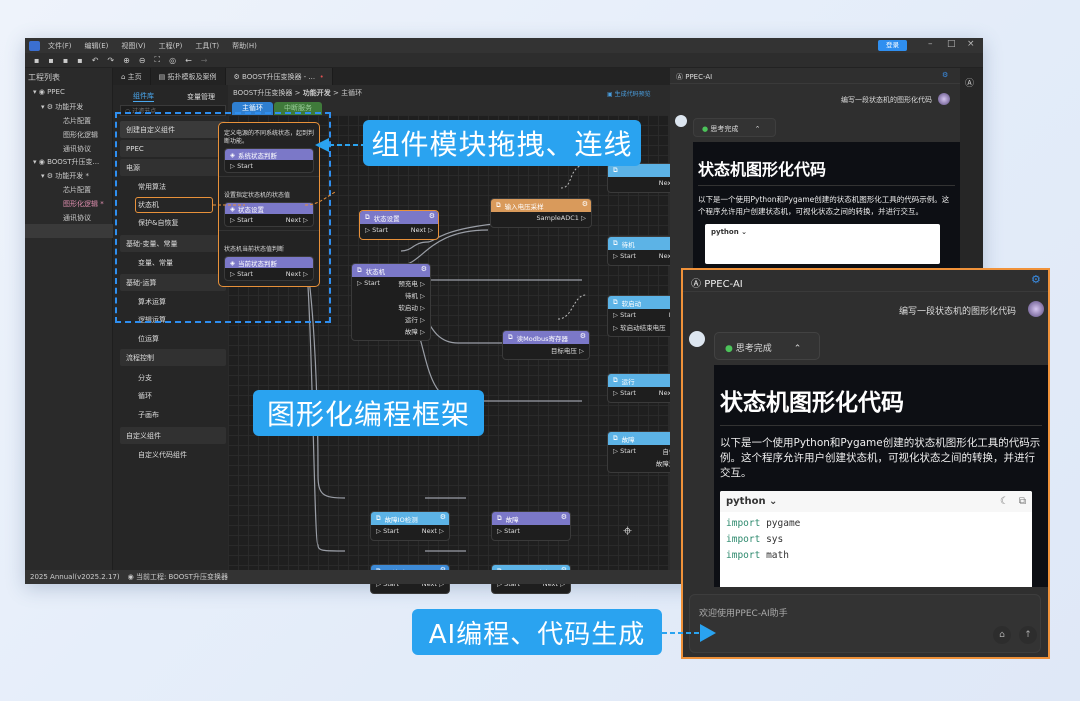 The width and height of the screenshot is (1080, 701). Describe the element at coordinates (158, 60) in the screenshot. I see `fit-icon: ⛶` at that location.